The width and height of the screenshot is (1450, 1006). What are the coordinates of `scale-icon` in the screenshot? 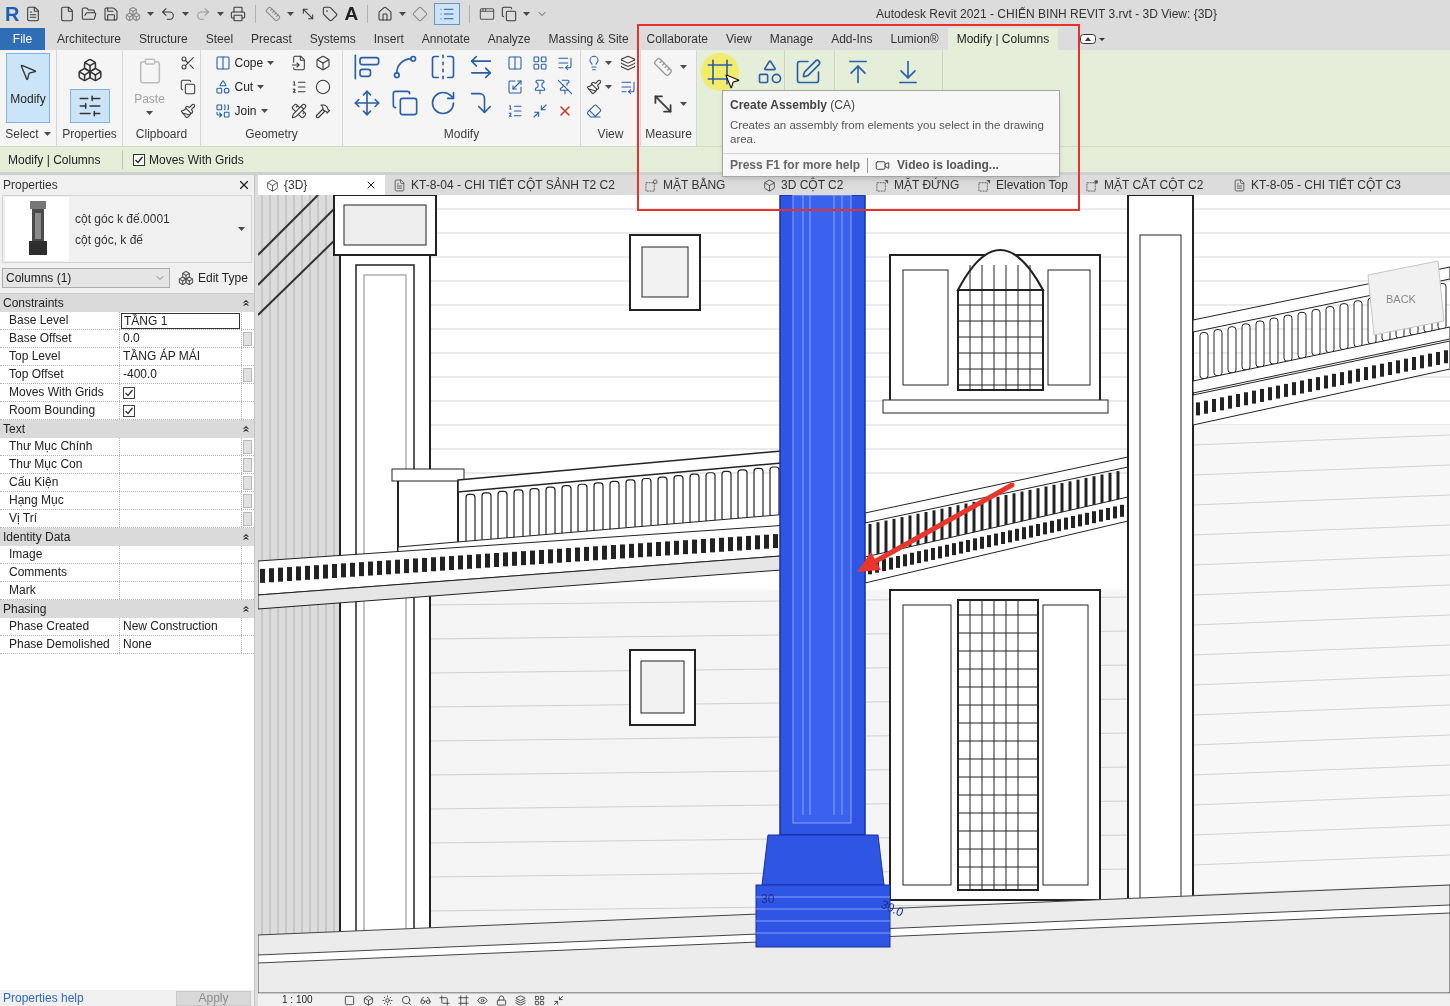 It's located at (514, 87).